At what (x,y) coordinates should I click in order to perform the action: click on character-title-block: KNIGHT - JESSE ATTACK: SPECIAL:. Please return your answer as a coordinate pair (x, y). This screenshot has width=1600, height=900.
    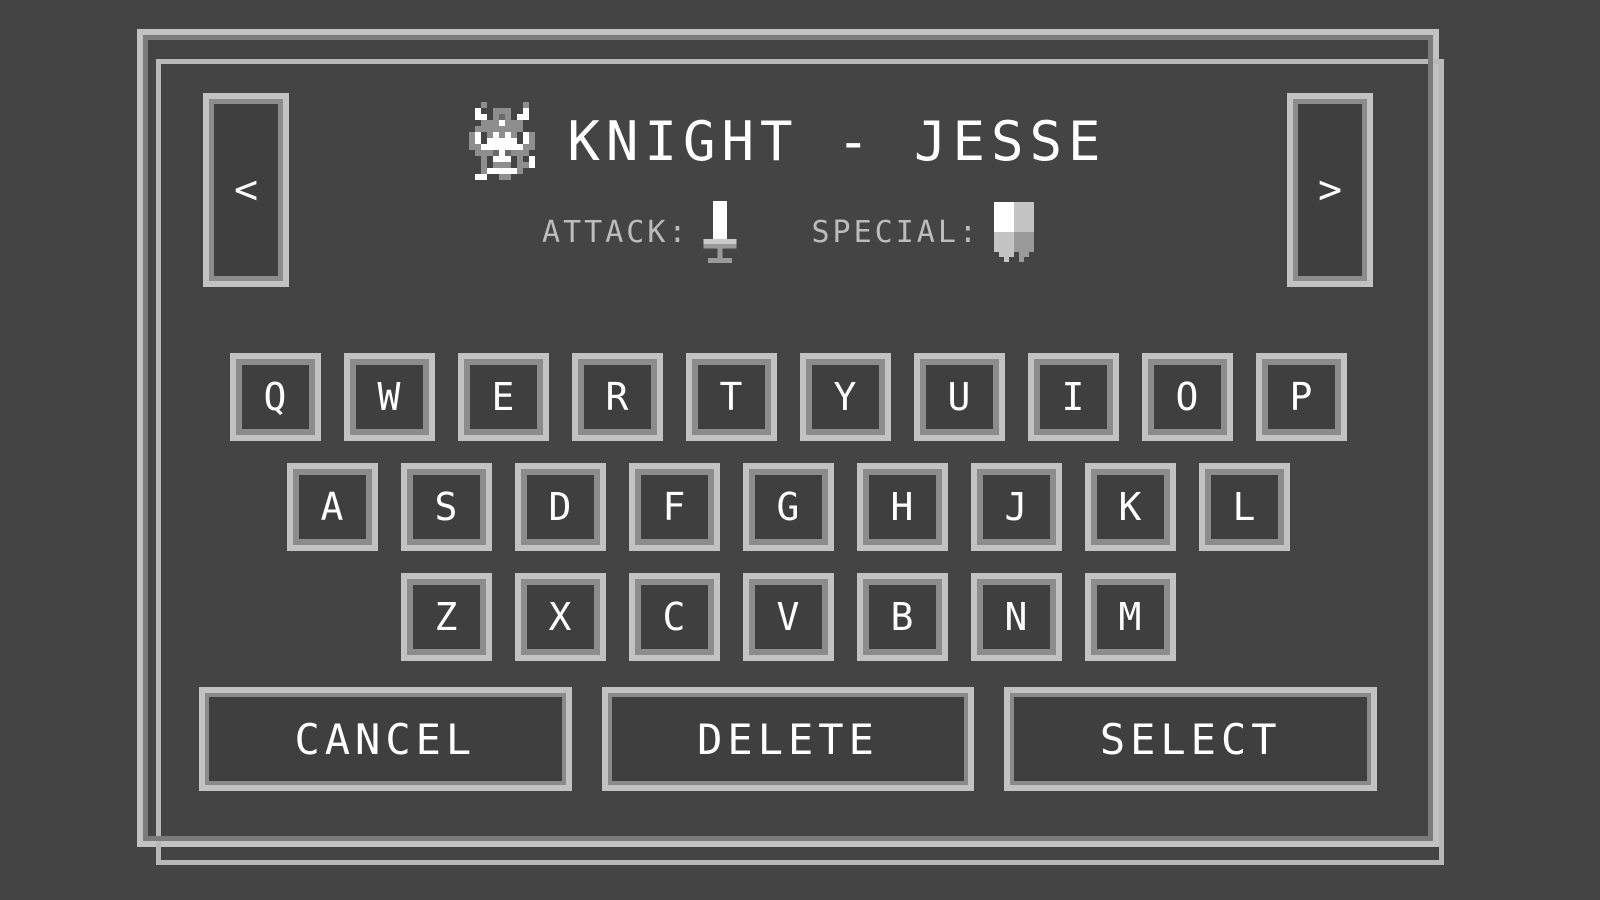
    Looking at the image, I should click on (788, 178).